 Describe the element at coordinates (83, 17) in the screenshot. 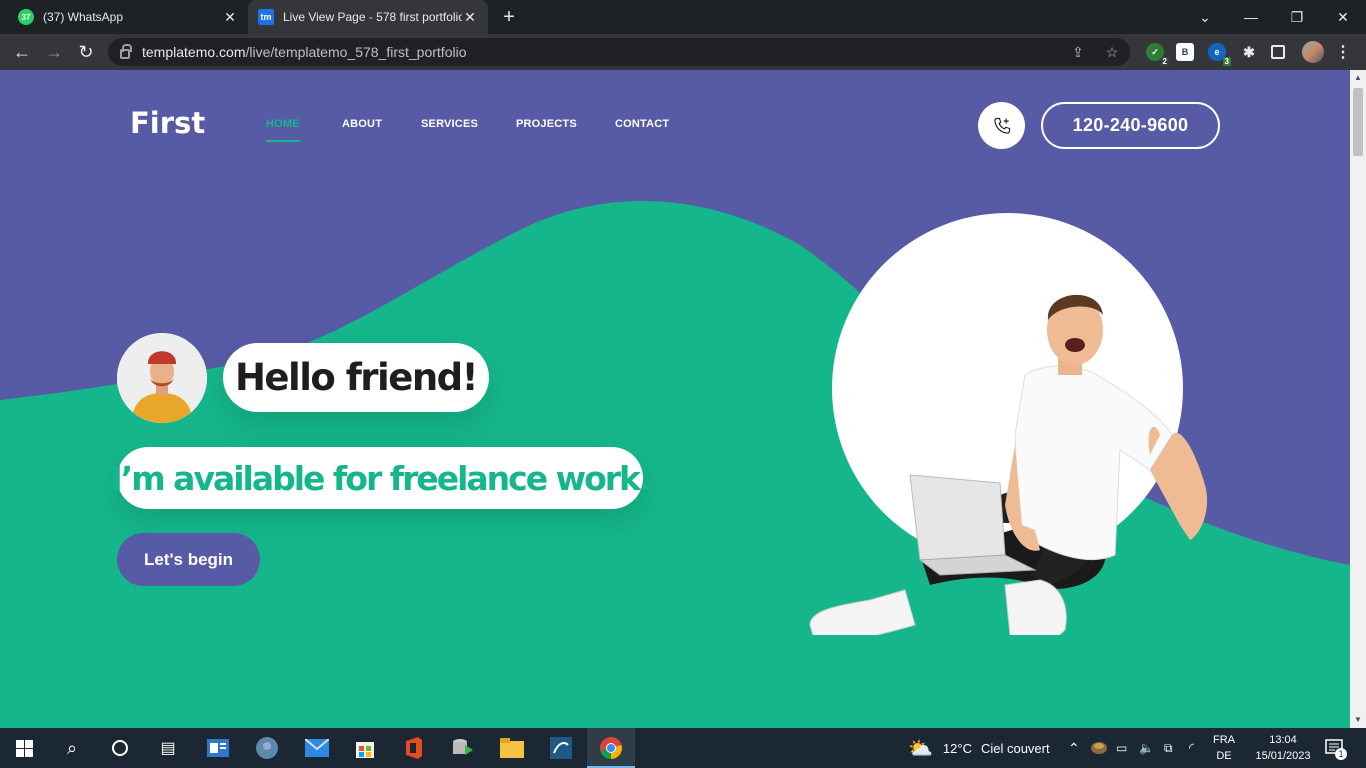

I see `tab-title: (37) WhatsApp` at that location.